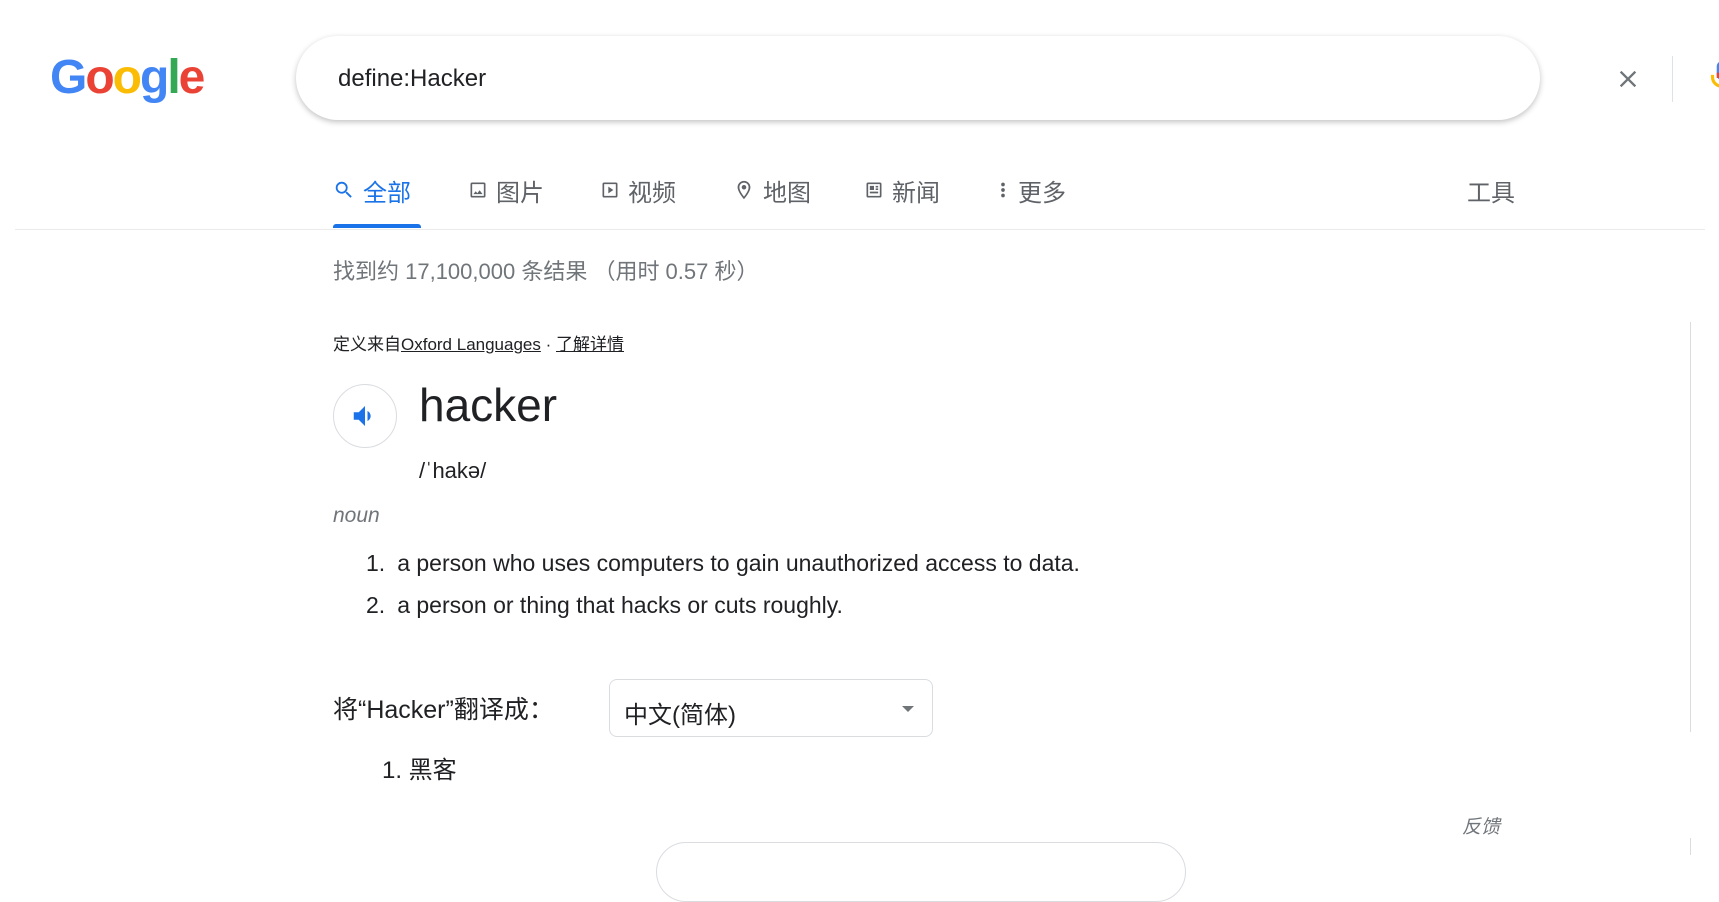 The width and height of the screenshot is (1719, 902). I want to click on tab-news: 新闻, so click(902, 190).